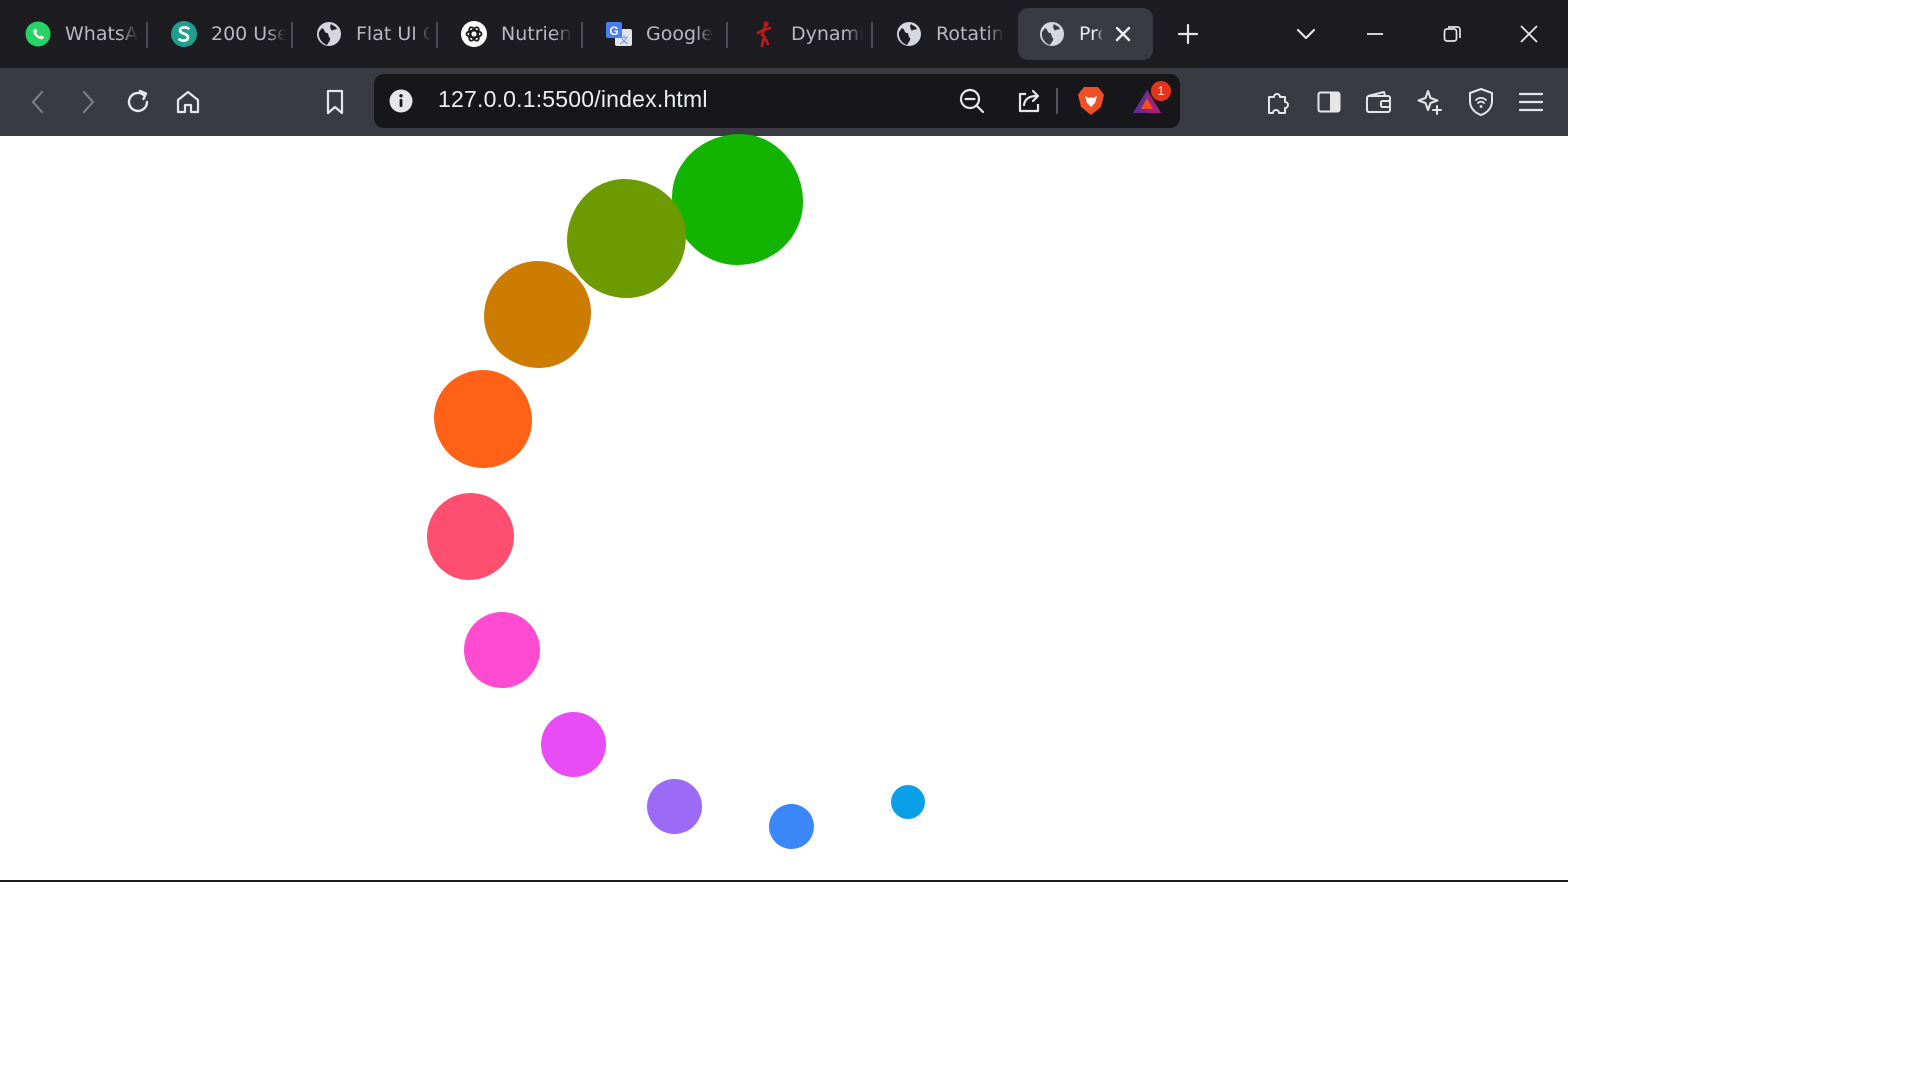 This screenshot has height=1080, width=1920. I want to click on tab-active: Pro, so click(1085, 34).